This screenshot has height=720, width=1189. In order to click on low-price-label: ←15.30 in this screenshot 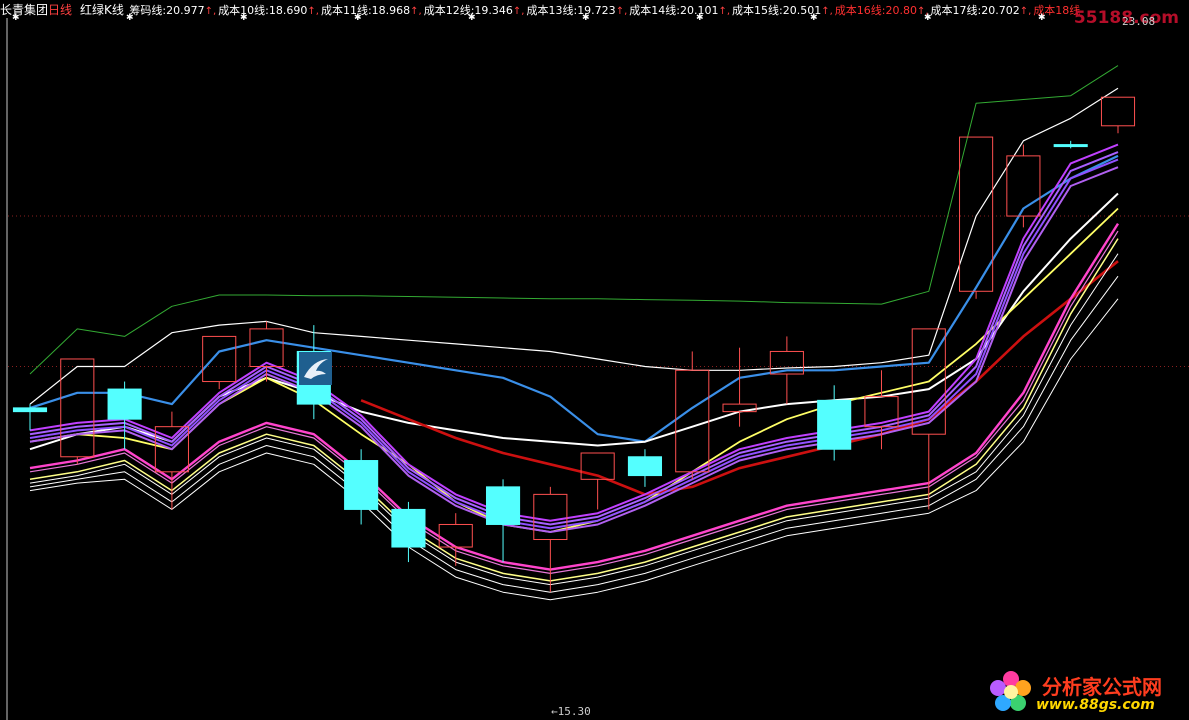, I will do `click(571, 711)`.